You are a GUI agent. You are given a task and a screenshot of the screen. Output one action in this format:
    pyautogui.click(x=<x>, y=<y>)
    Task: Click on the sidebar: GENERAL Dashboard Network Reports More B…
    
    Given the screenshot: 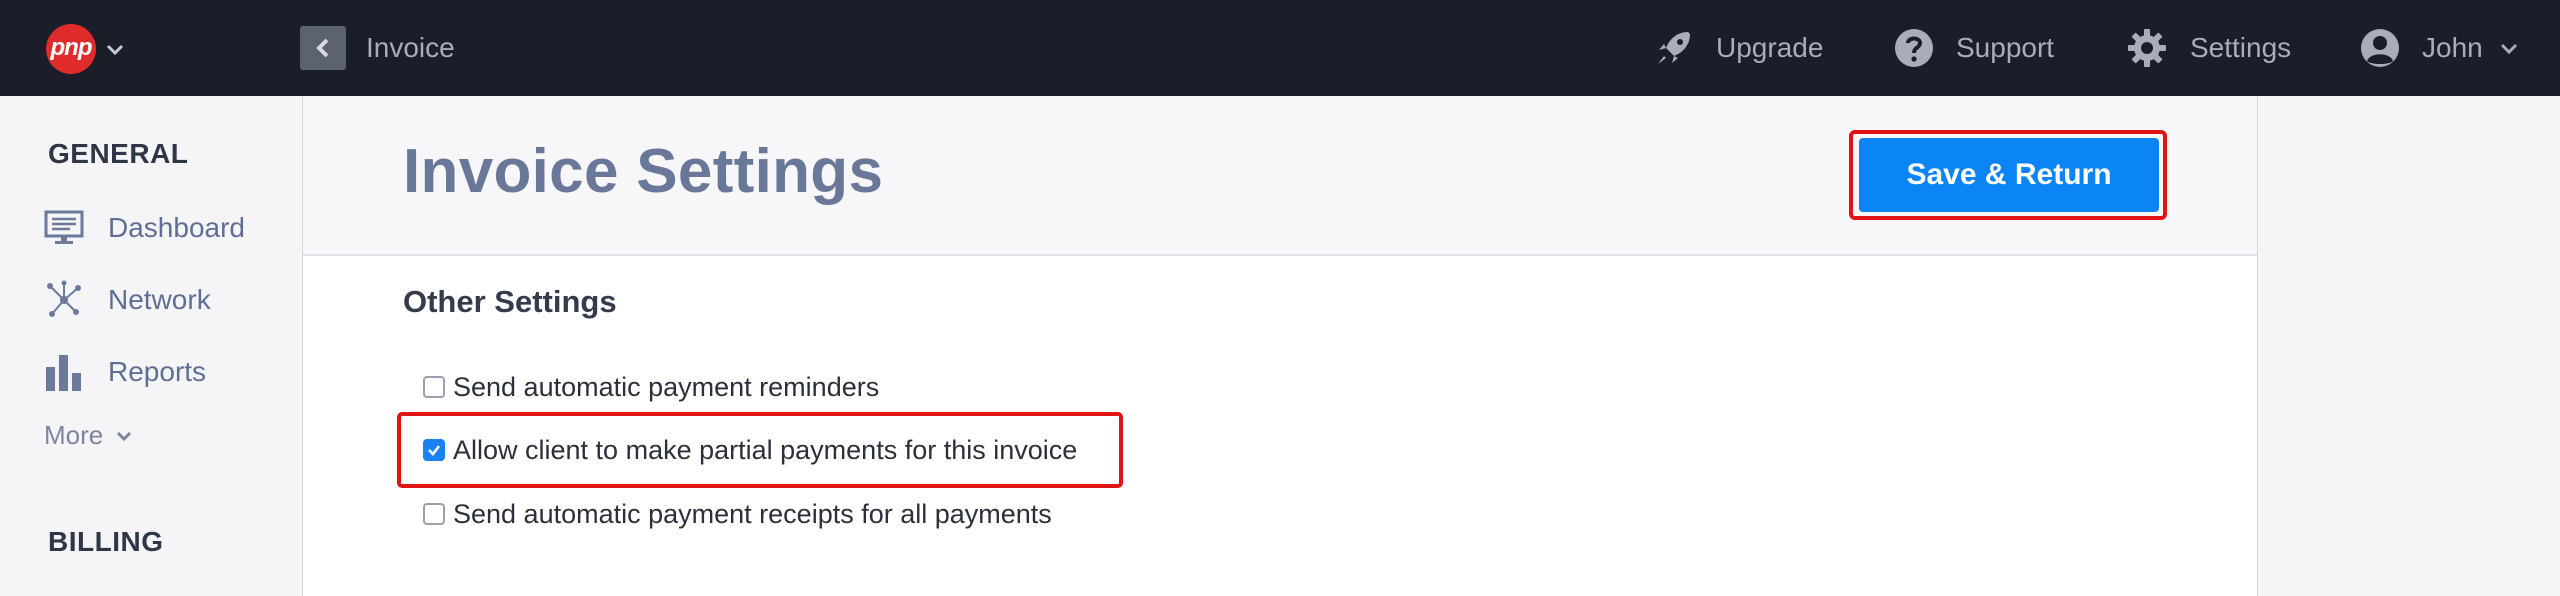 What is the action you would take?
    pyautogui.click(x=151, y=346)
    